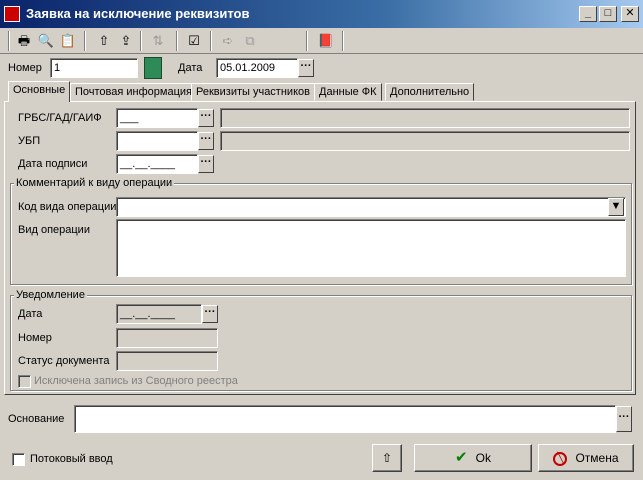  What do you see at coordinates (624, 419) in the screenshot?
I see `basis-lookup-button: ···` at bounding box center [624, 419].